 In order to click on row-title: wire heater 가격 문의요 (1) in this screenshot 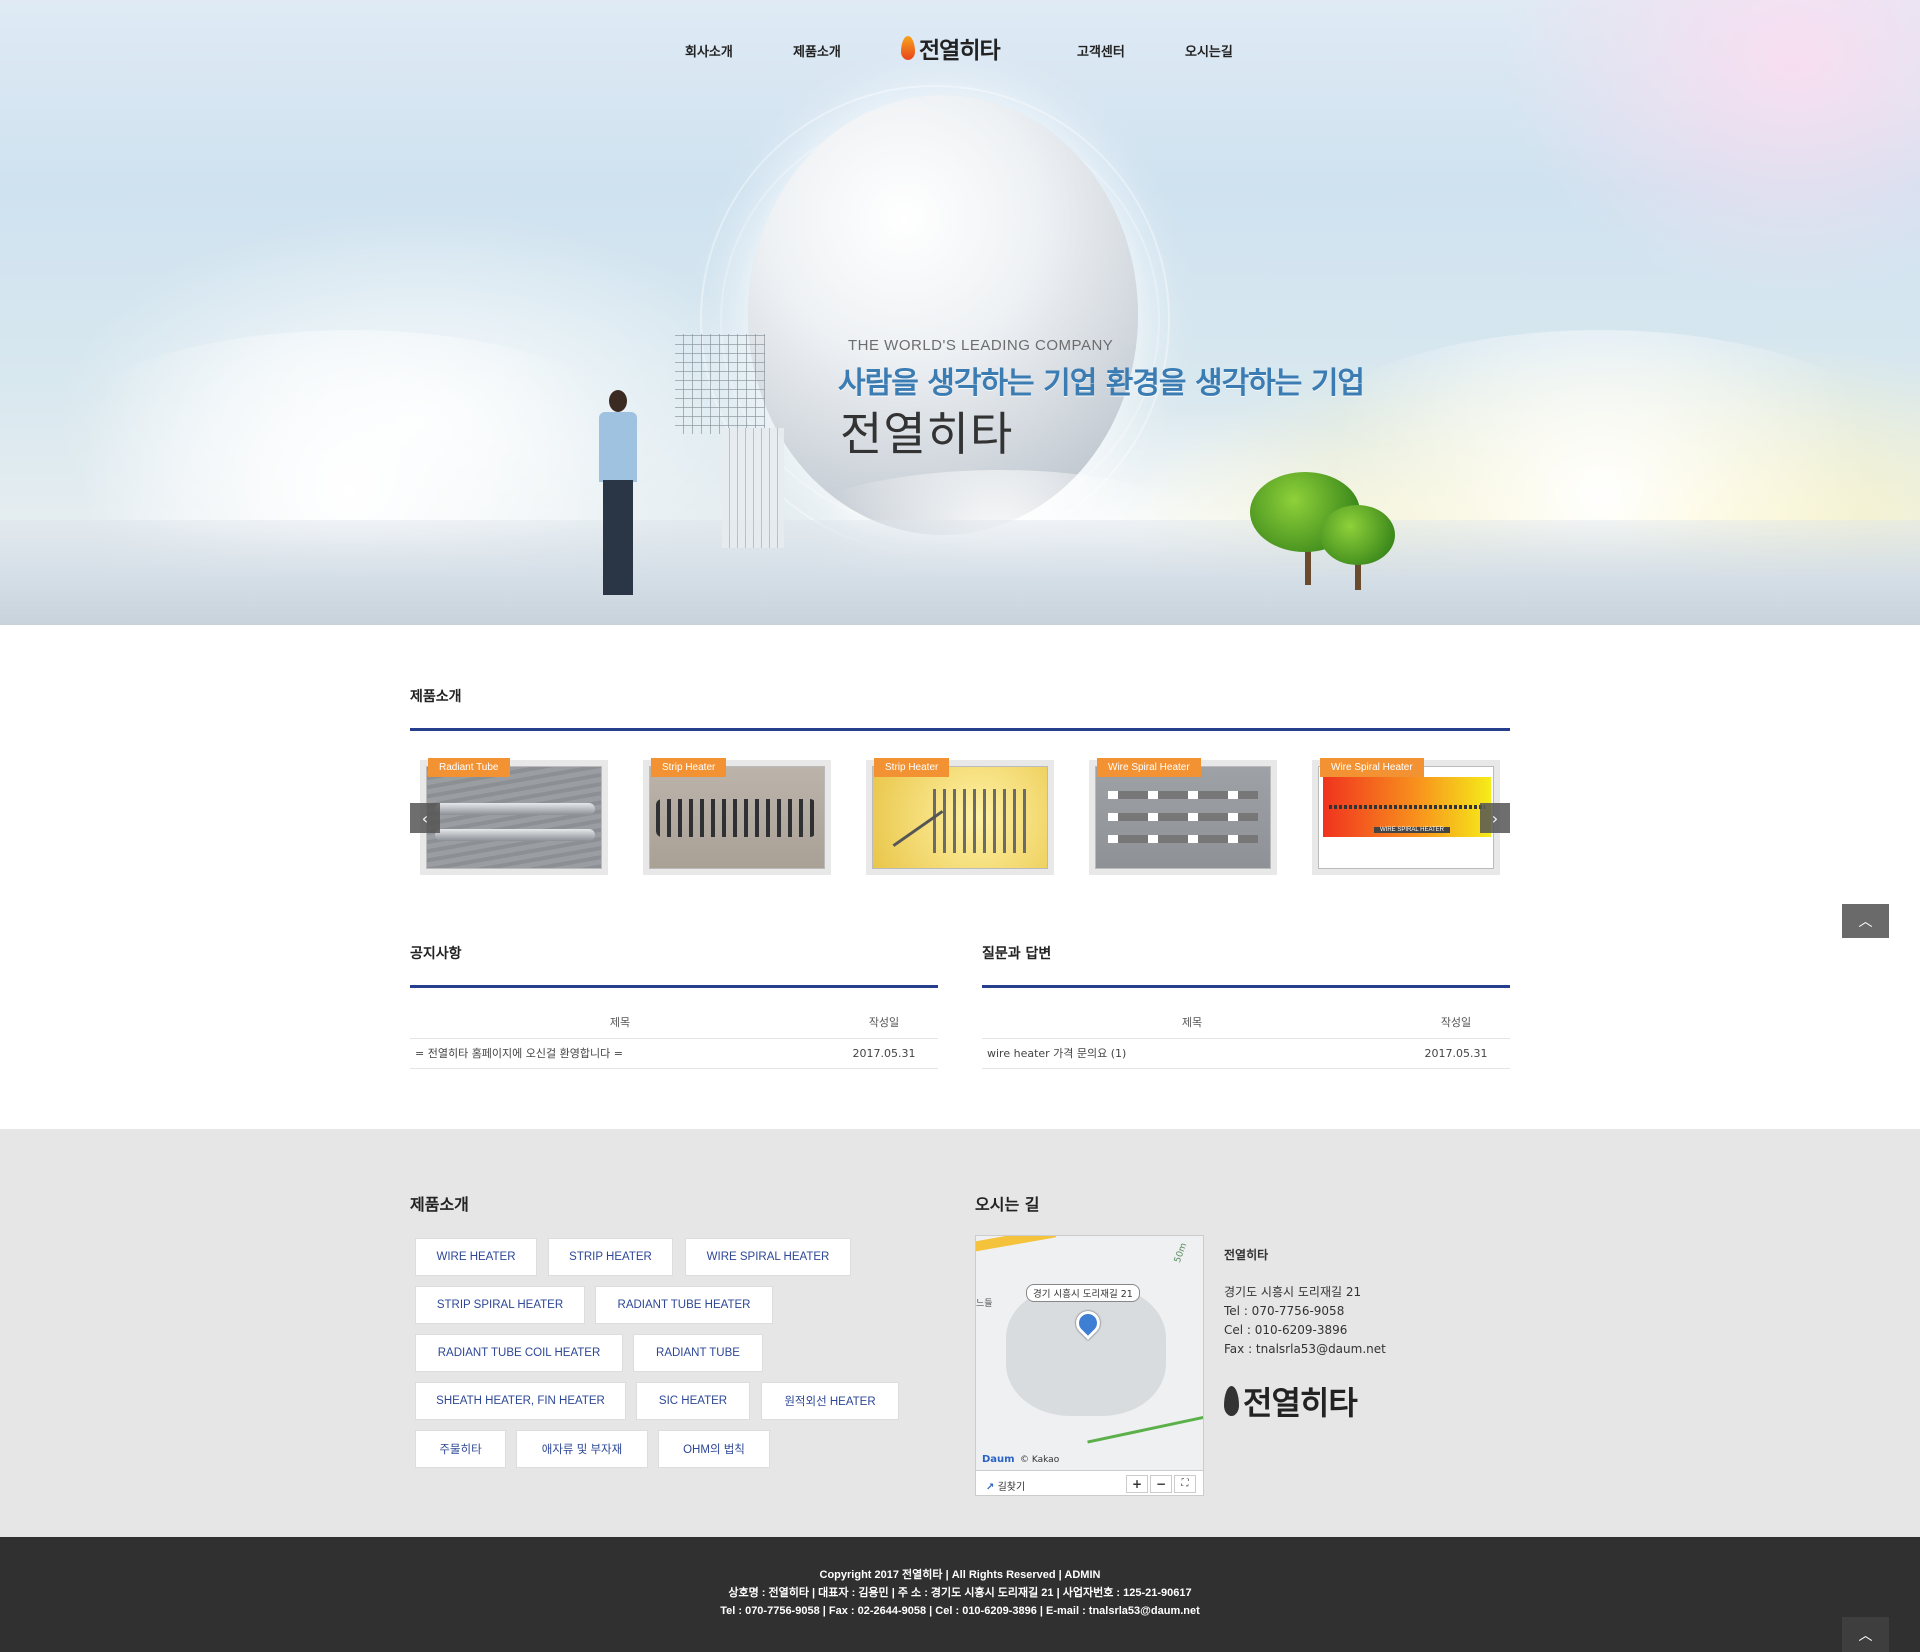, I will do `click(1192, 1053)`.